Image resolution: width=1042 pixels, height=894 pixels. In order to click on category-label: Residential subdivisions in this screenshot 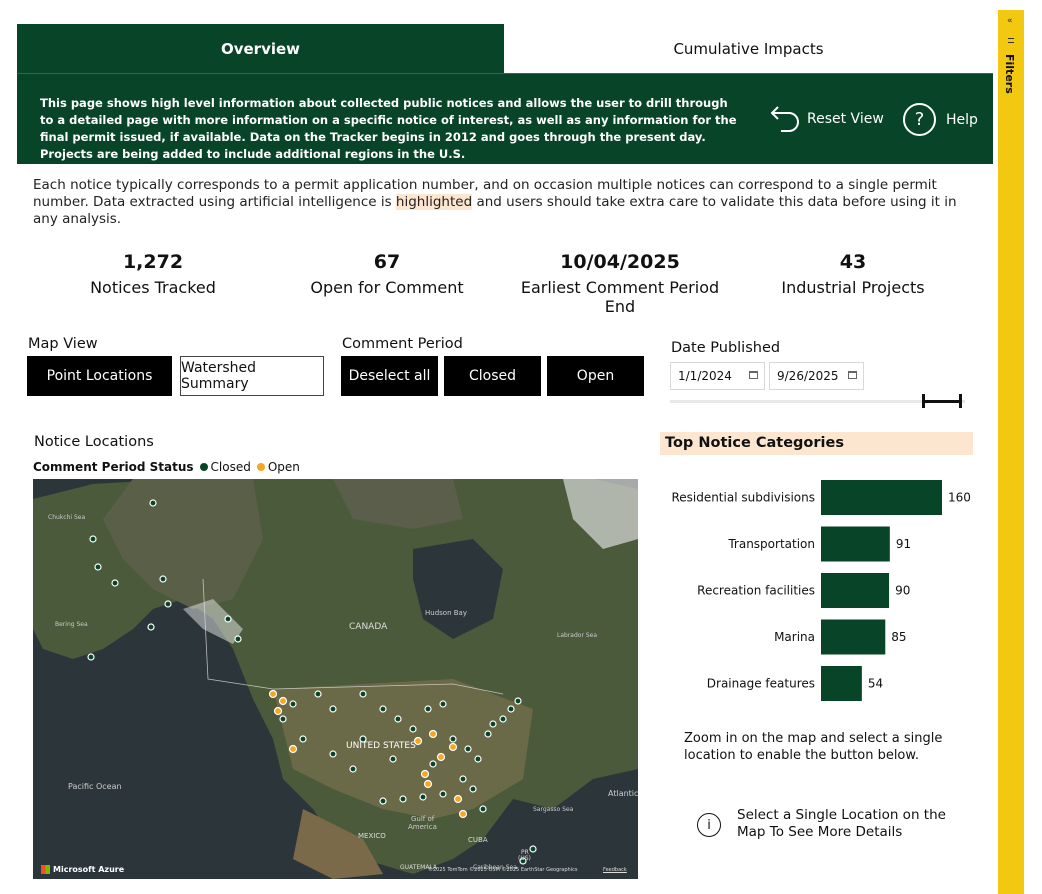, I will do `click(743, 498)`.